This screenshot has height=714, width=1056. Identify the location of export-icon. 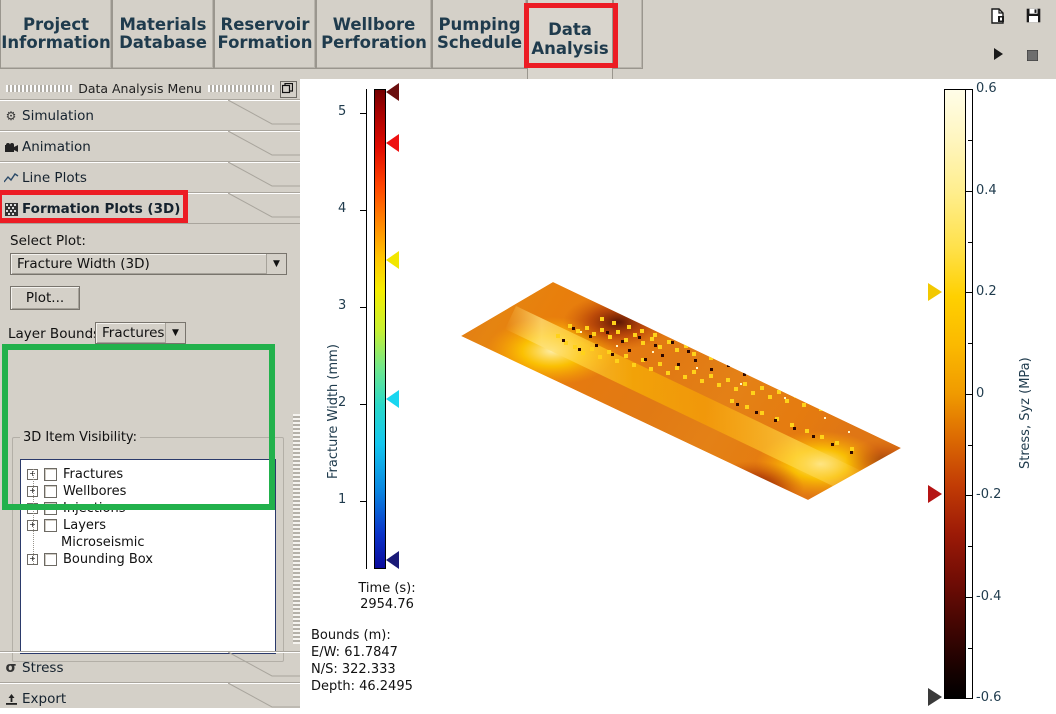
(11, 699).